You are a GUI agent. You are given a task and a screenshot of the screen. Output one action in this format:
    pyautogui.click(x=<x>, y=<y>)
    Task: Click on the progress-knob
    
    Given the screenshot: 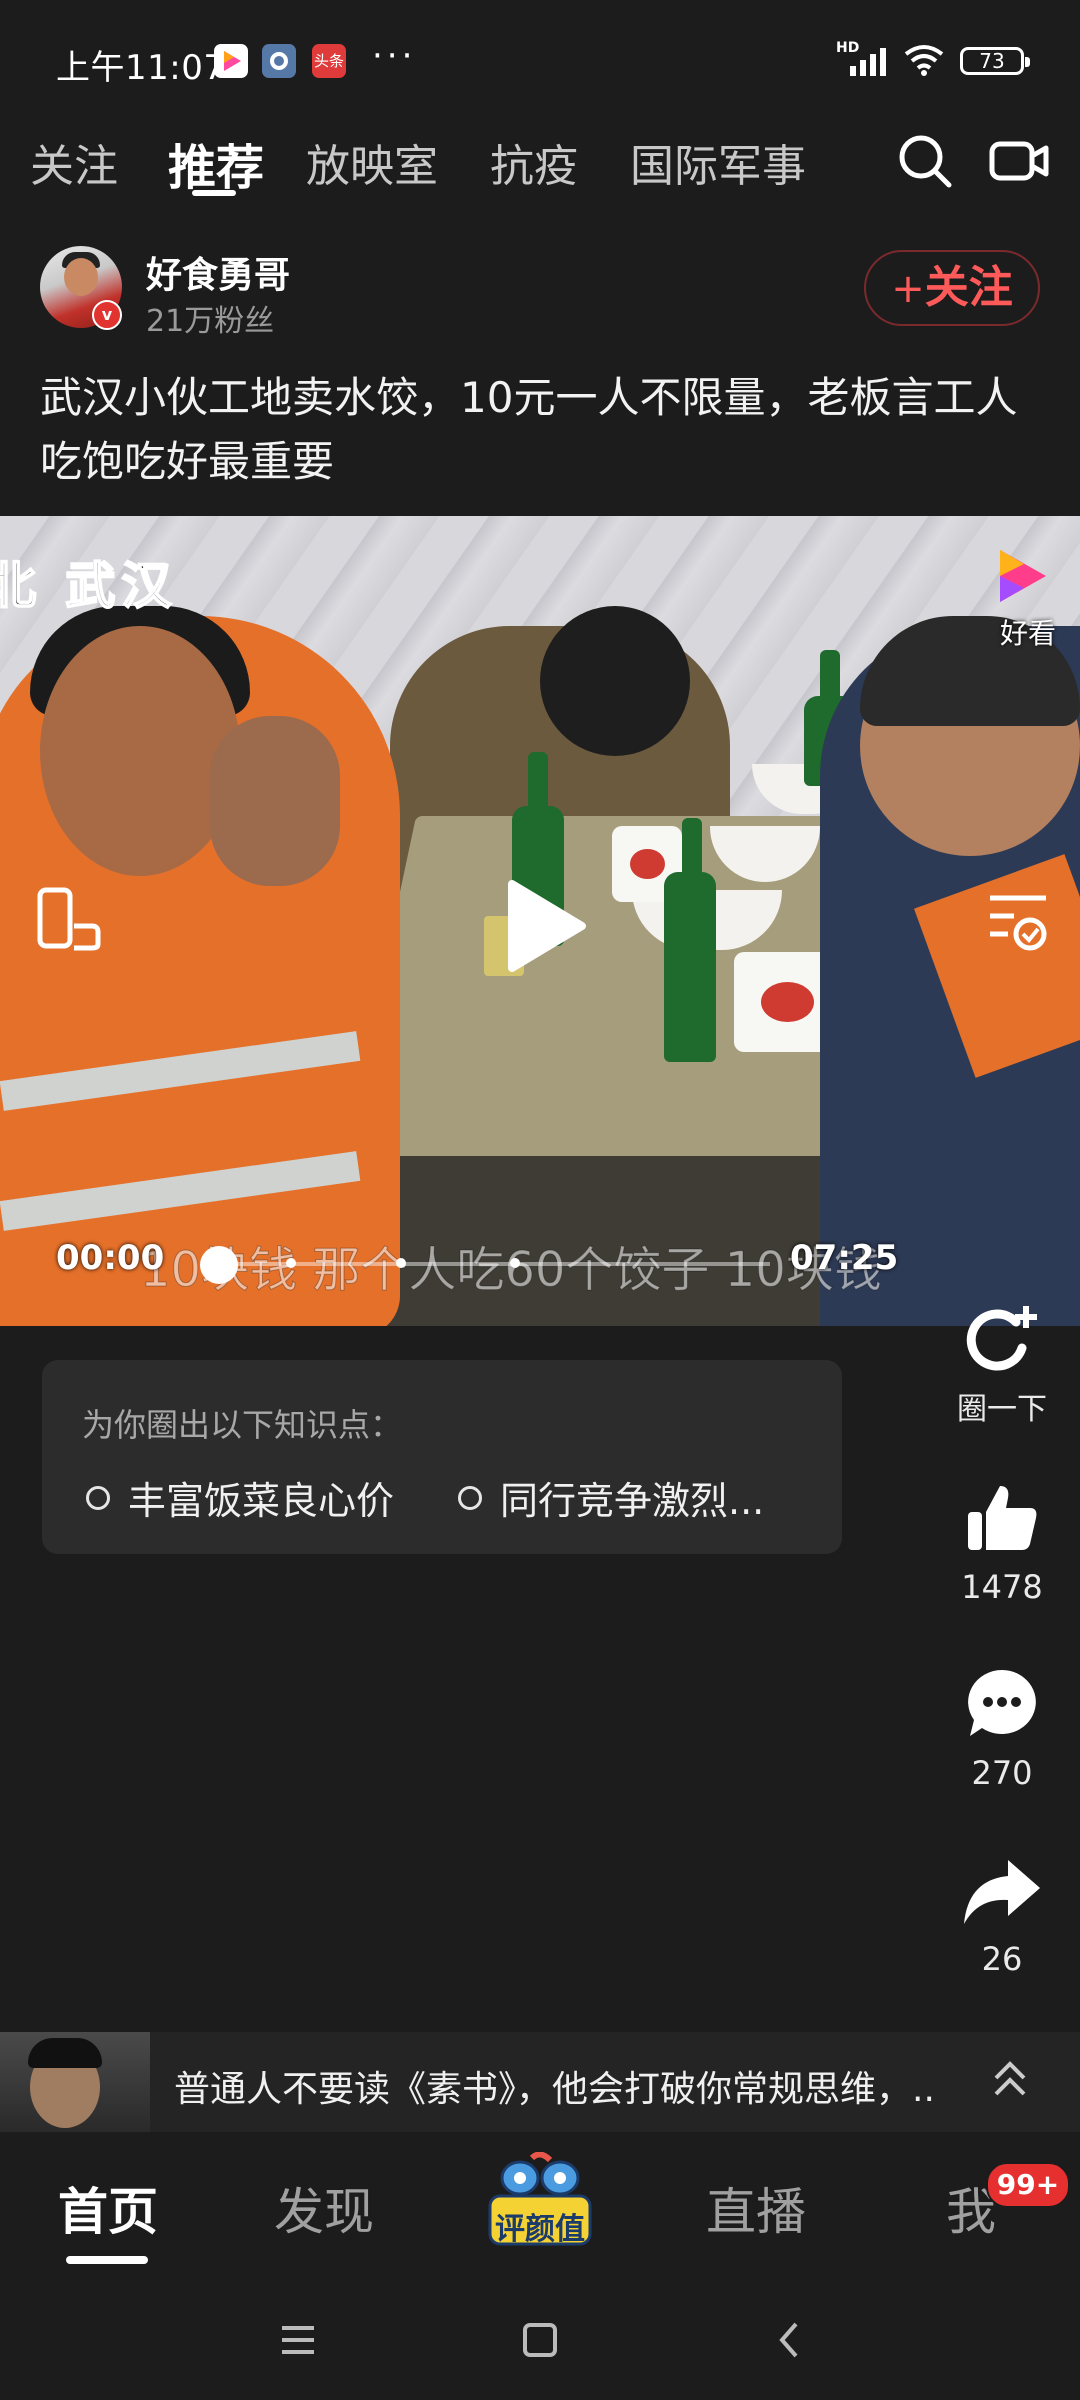 What is the action you would take?
    pyautogui.click(x=219, y=1265)
    